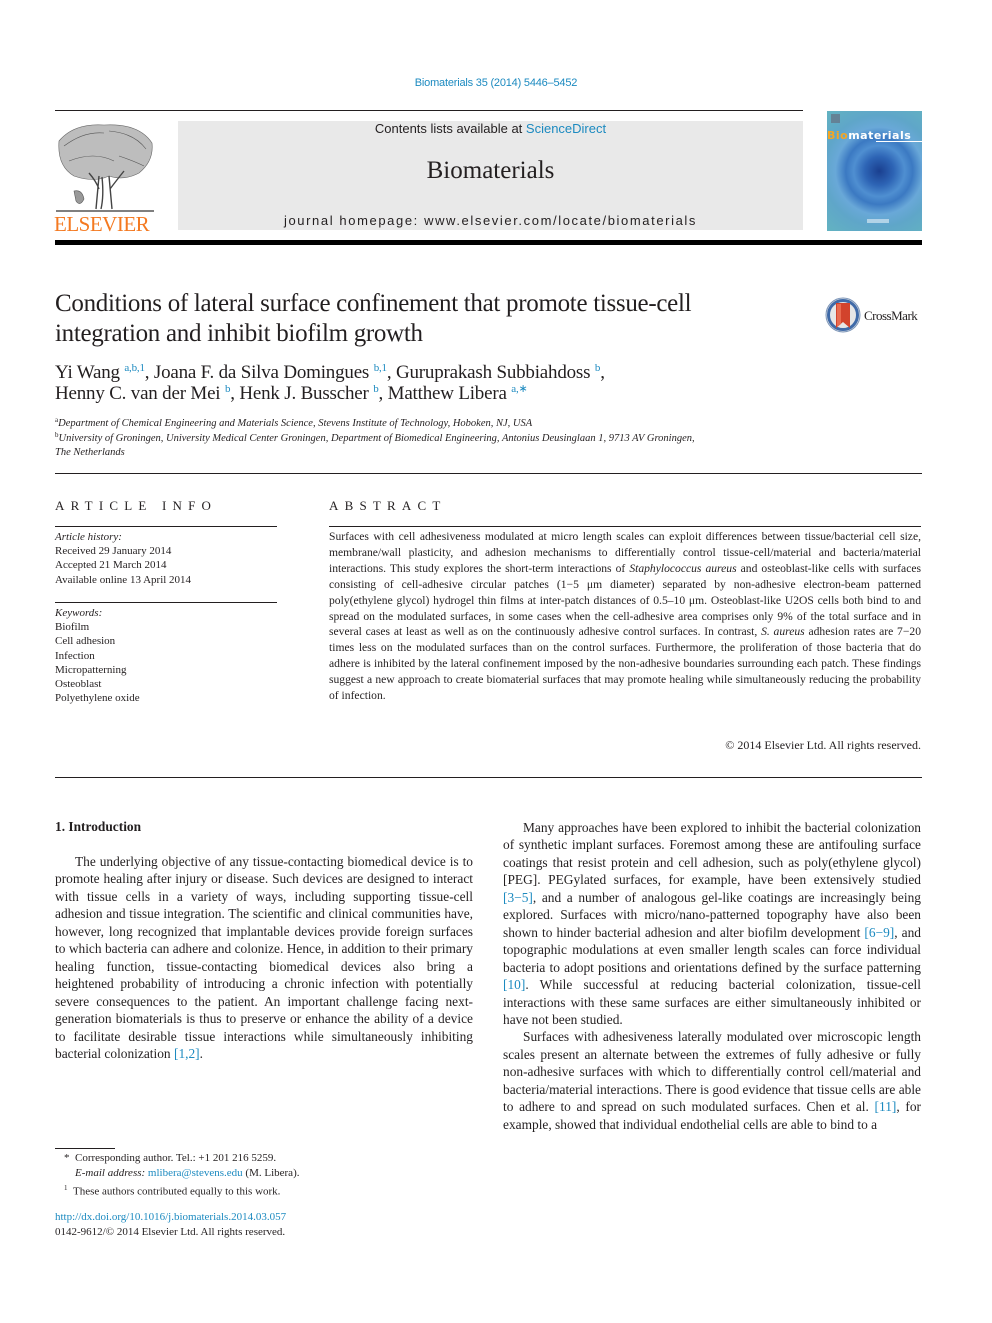 This screenshot has height=1323, width=992. I want to click on title-line-2: integration and inhibit biofilm growth, so click(239, 333).